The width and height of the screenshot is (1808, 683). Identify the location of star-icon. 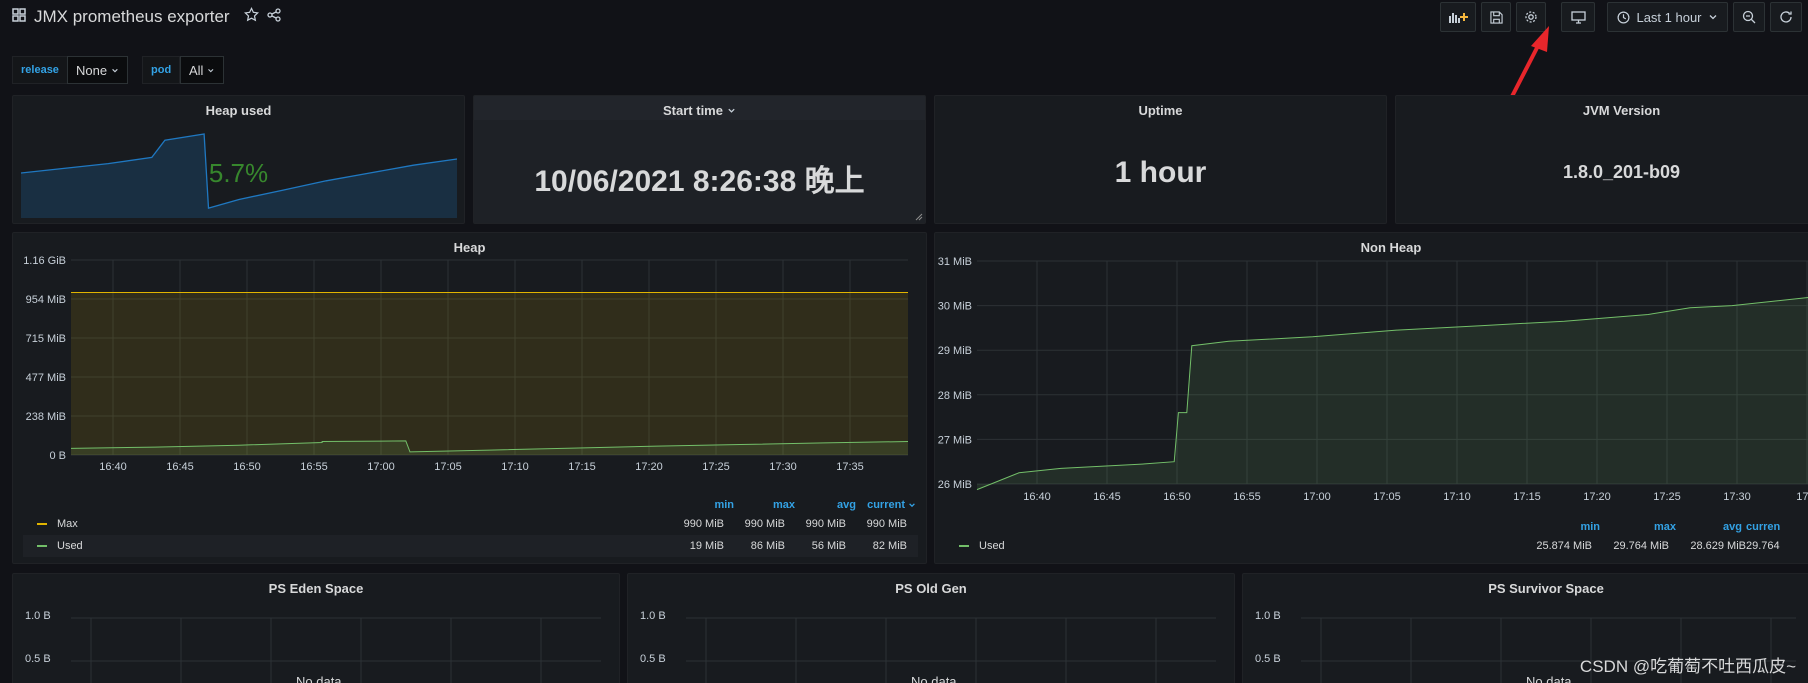
(251, 16).